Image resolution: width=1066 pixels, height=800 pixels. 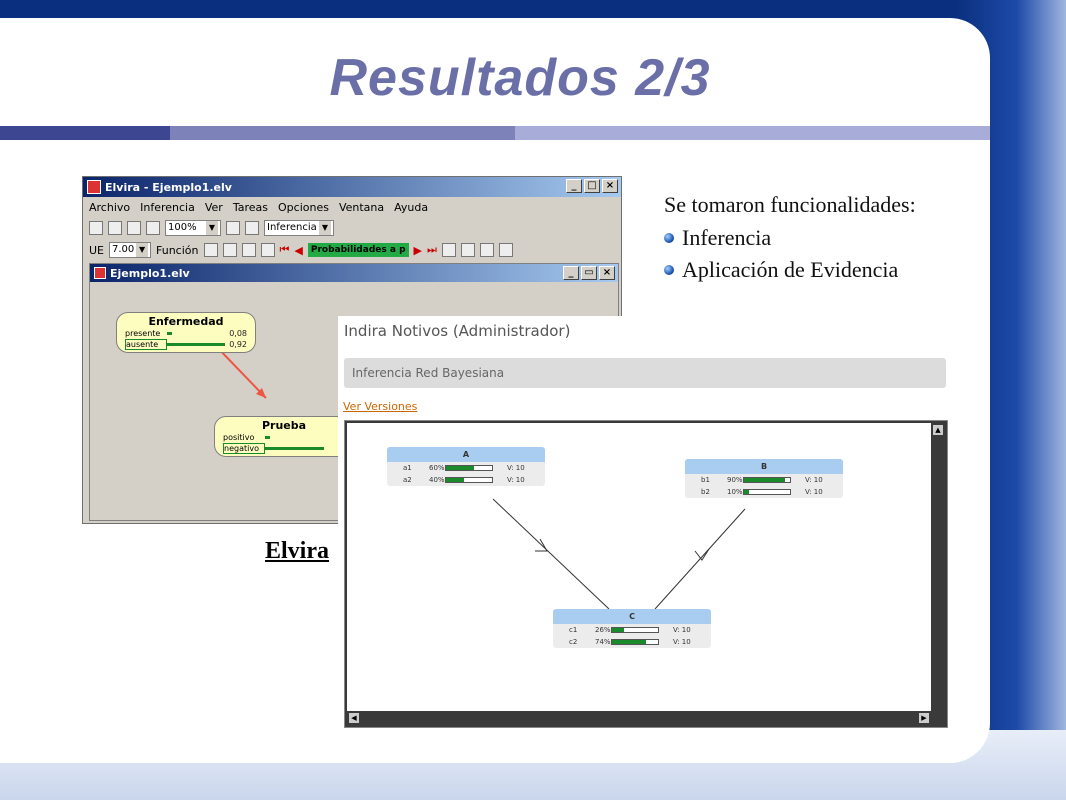 I want to click on doc-minimize-button: _, so click(x=571, y=273).